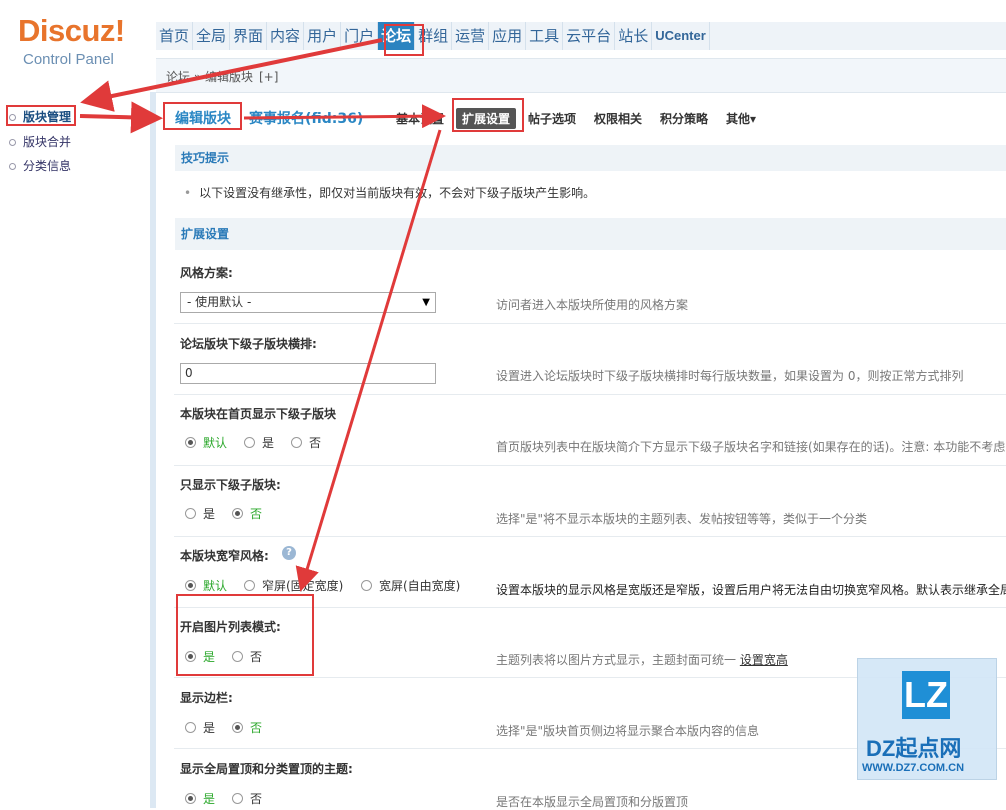 The width and height of the screenshot is (1006, 810). What do you see at coordinates (913, 768) in the screenshot?
I see `watermark-url: WWW.DZ7.COM.CN` at bounding box center [913, 768].